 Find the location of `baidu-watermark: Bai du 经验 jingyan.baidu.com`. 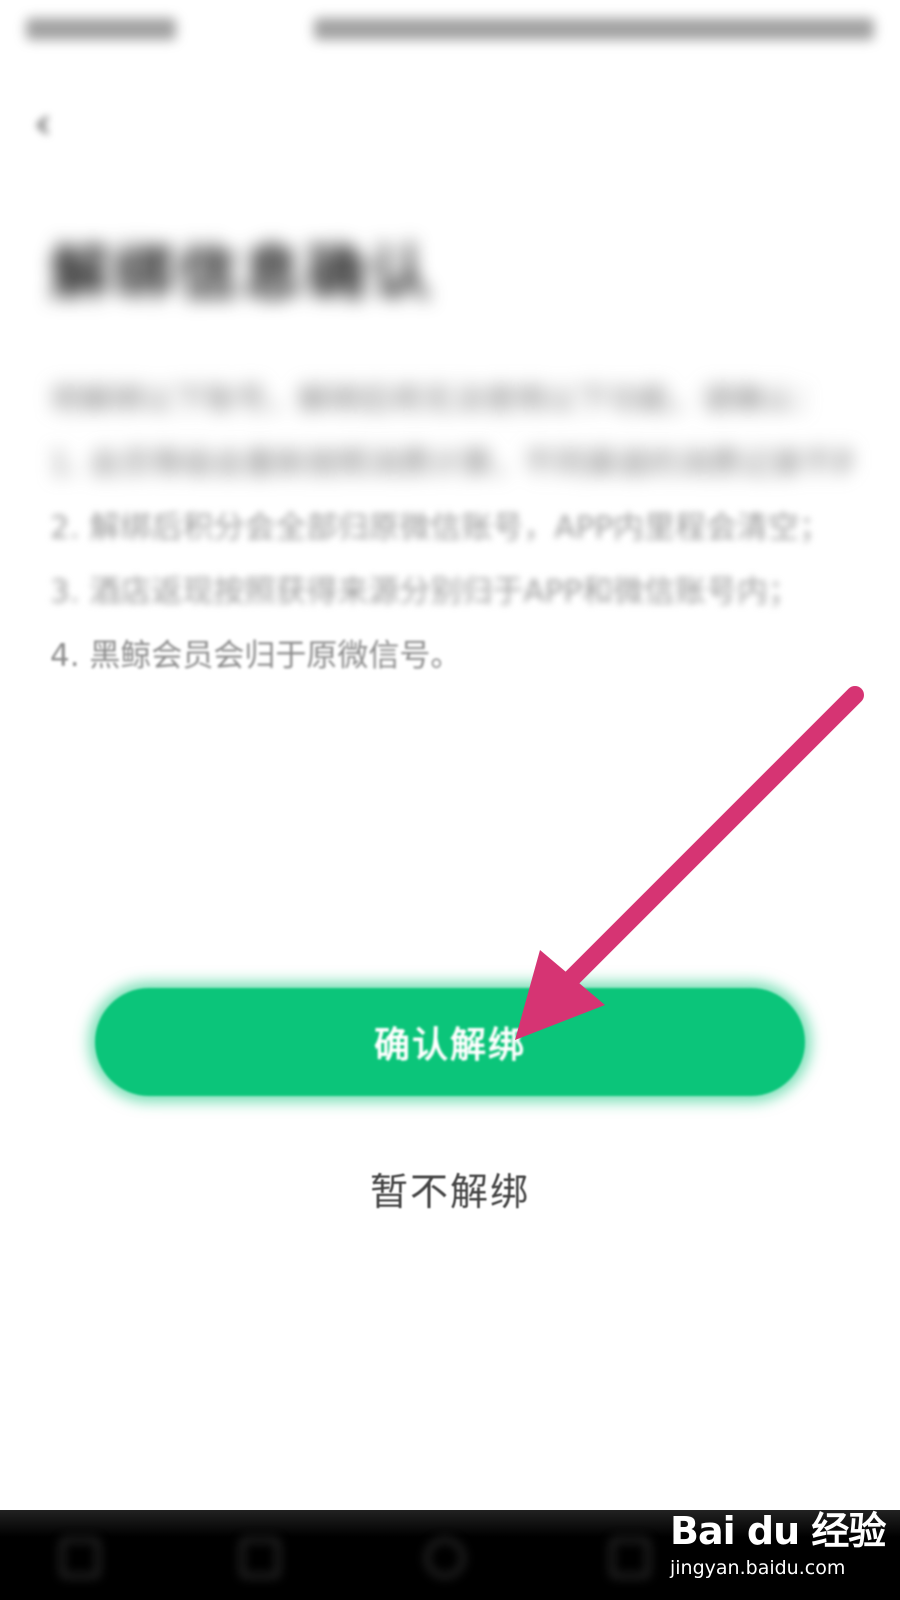

baidu-watermark: Bai du 经验 jingyan.baidu.com is located at coordinates (778, 1550).